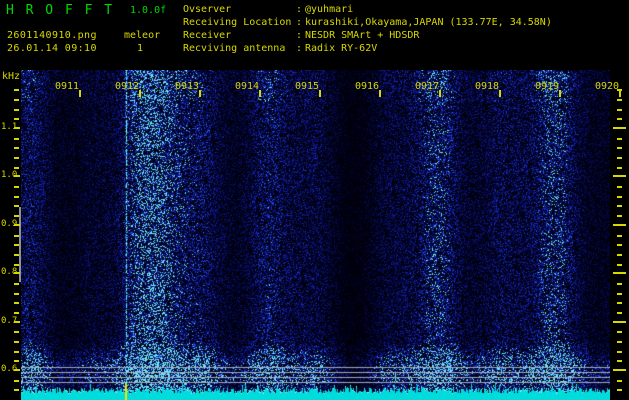 The image size is (629, 400). Describe the element at coordinates (362, 35) in the screenshot. I see `info-value: NESDR SMArt + HDSDR` at that location.